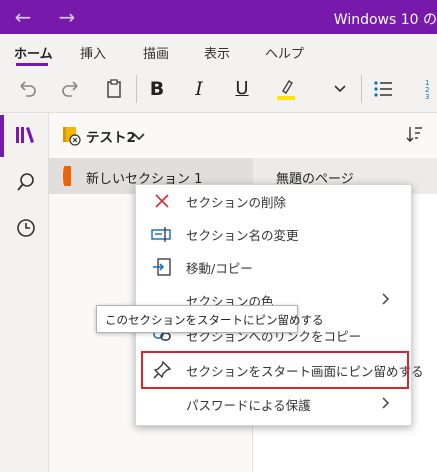 This screenshot has width=437, height=472. I want to click on bold-button: B, so click(157, 89).